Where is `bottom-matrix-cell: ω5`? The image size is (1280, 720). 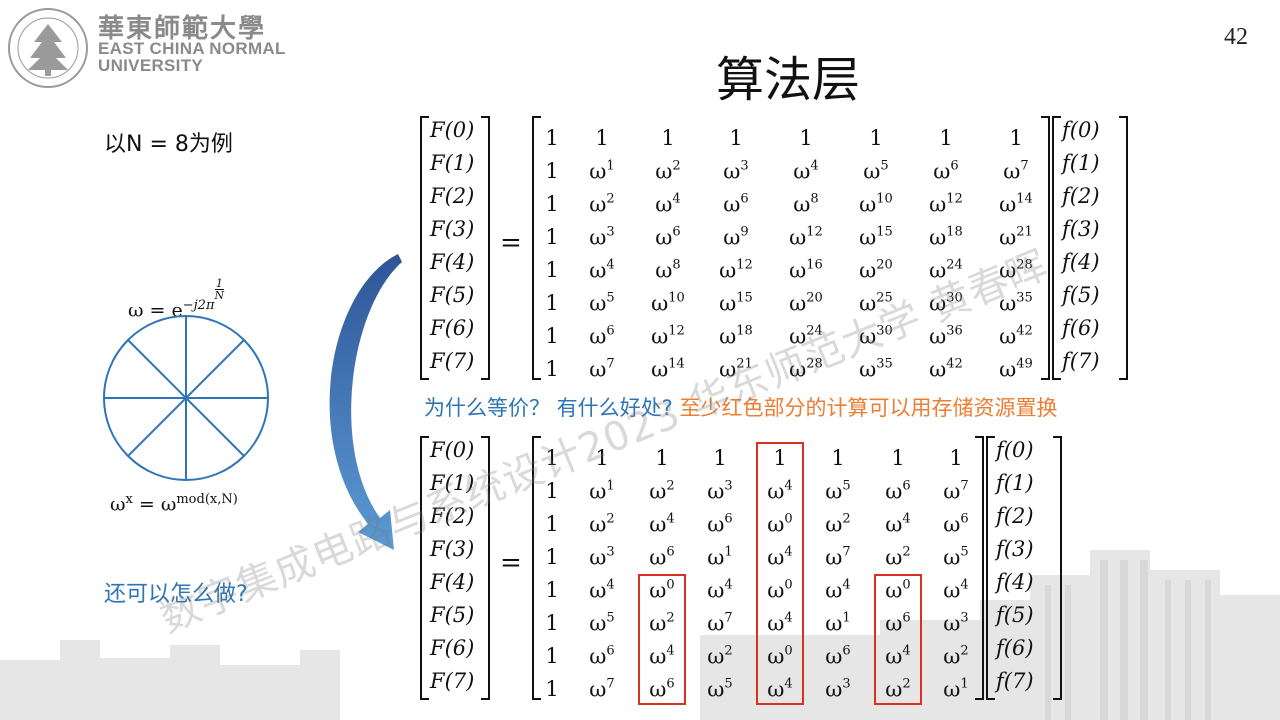 bottom-matrix-cell: ω5 is located at coordinates (602, 623).